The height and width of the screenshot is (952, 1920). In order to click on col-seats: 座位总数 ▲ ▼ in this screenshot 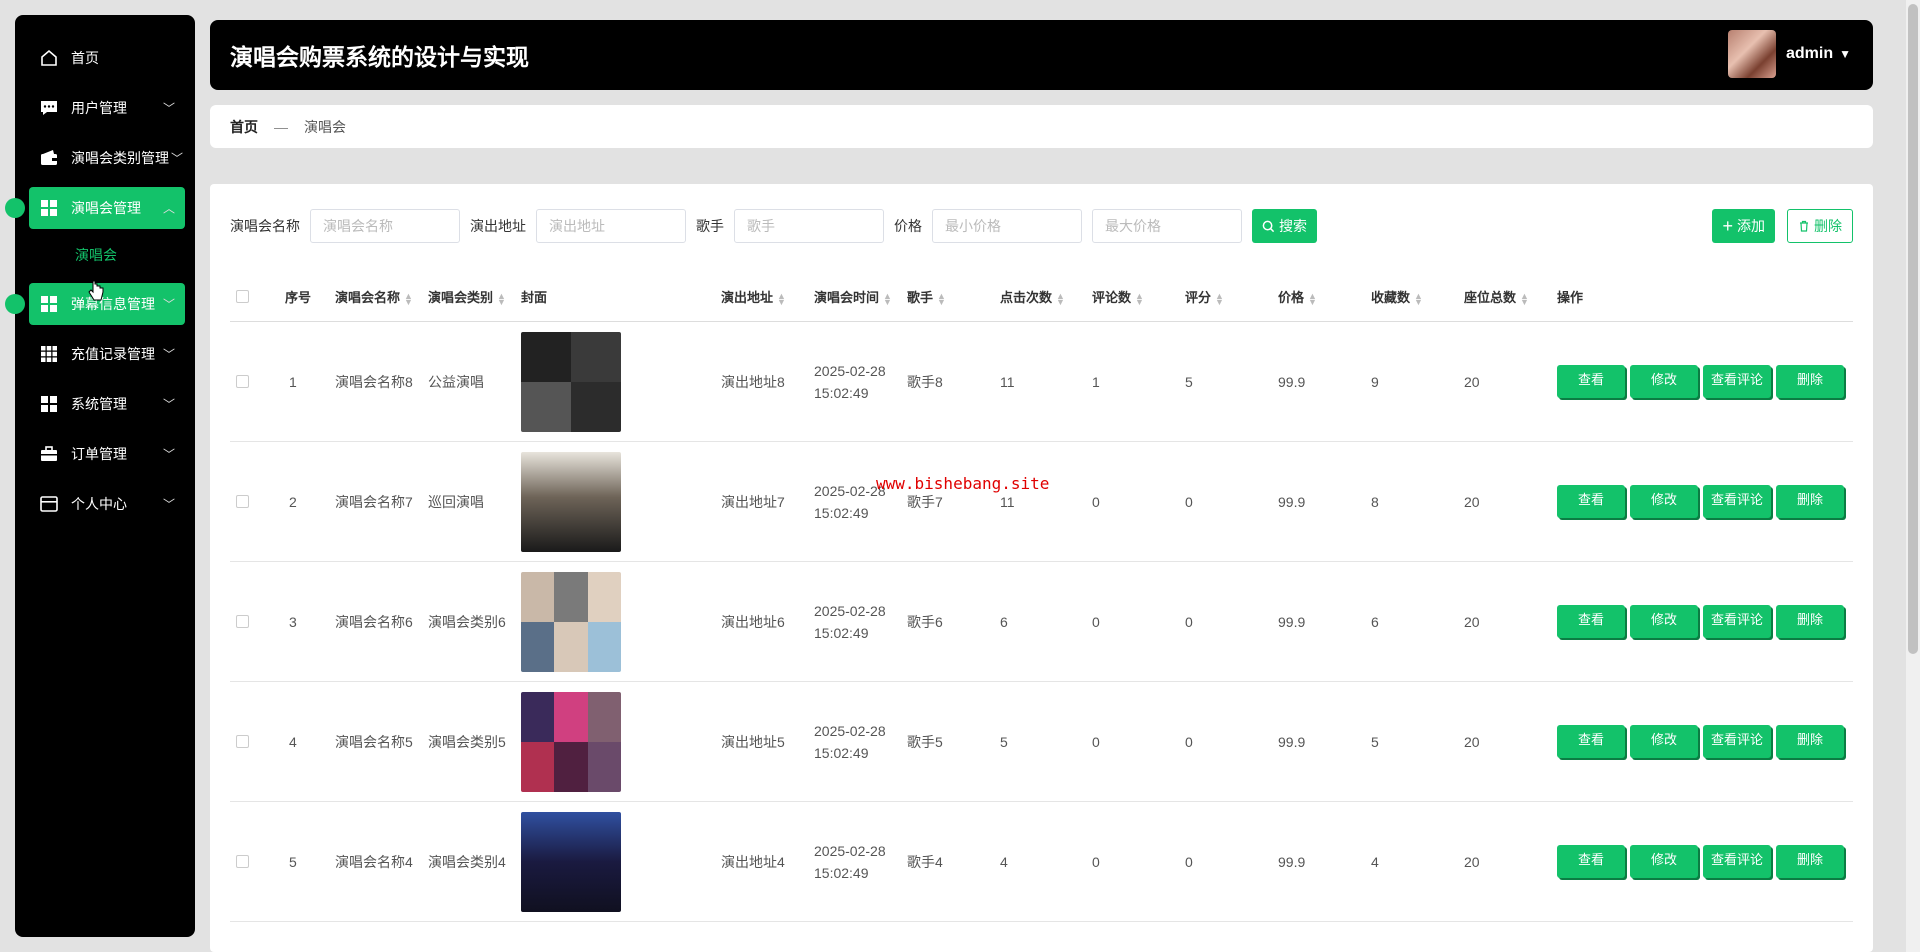, I will do `click(1496, 296)`.